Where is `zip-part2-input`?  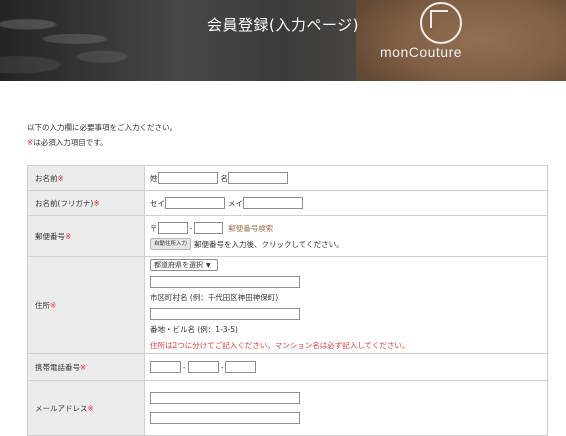 zip-part2-input is located at coordinates (209, 228).